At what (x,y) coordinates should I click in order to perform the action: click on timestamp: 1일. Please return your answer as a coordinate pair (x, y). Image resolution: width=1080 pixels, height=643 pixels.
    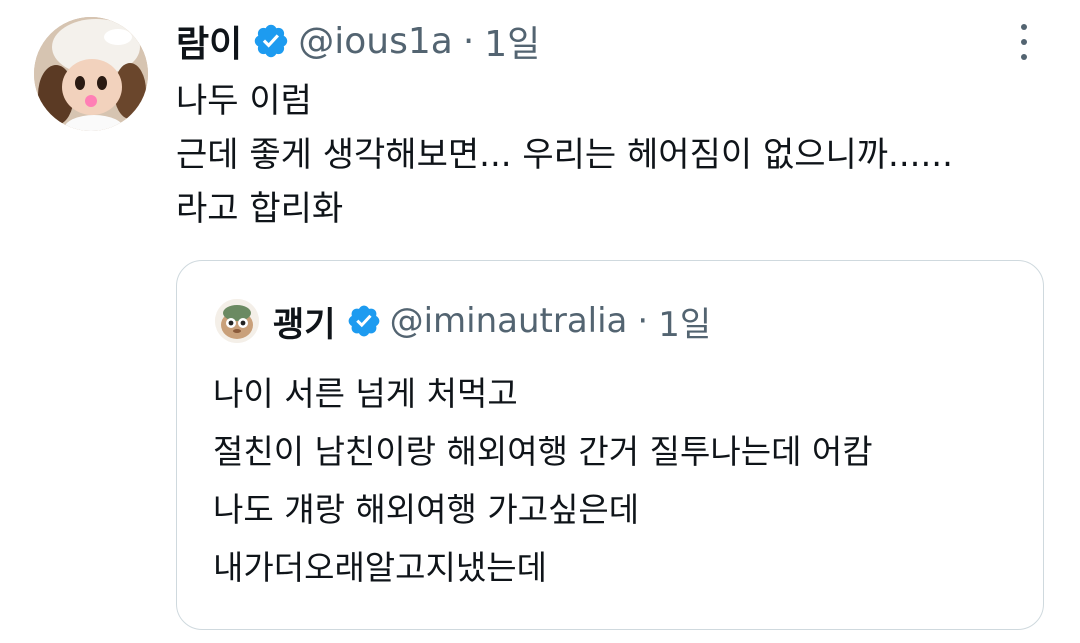
    Looking at the image, I should click on (512, 41).